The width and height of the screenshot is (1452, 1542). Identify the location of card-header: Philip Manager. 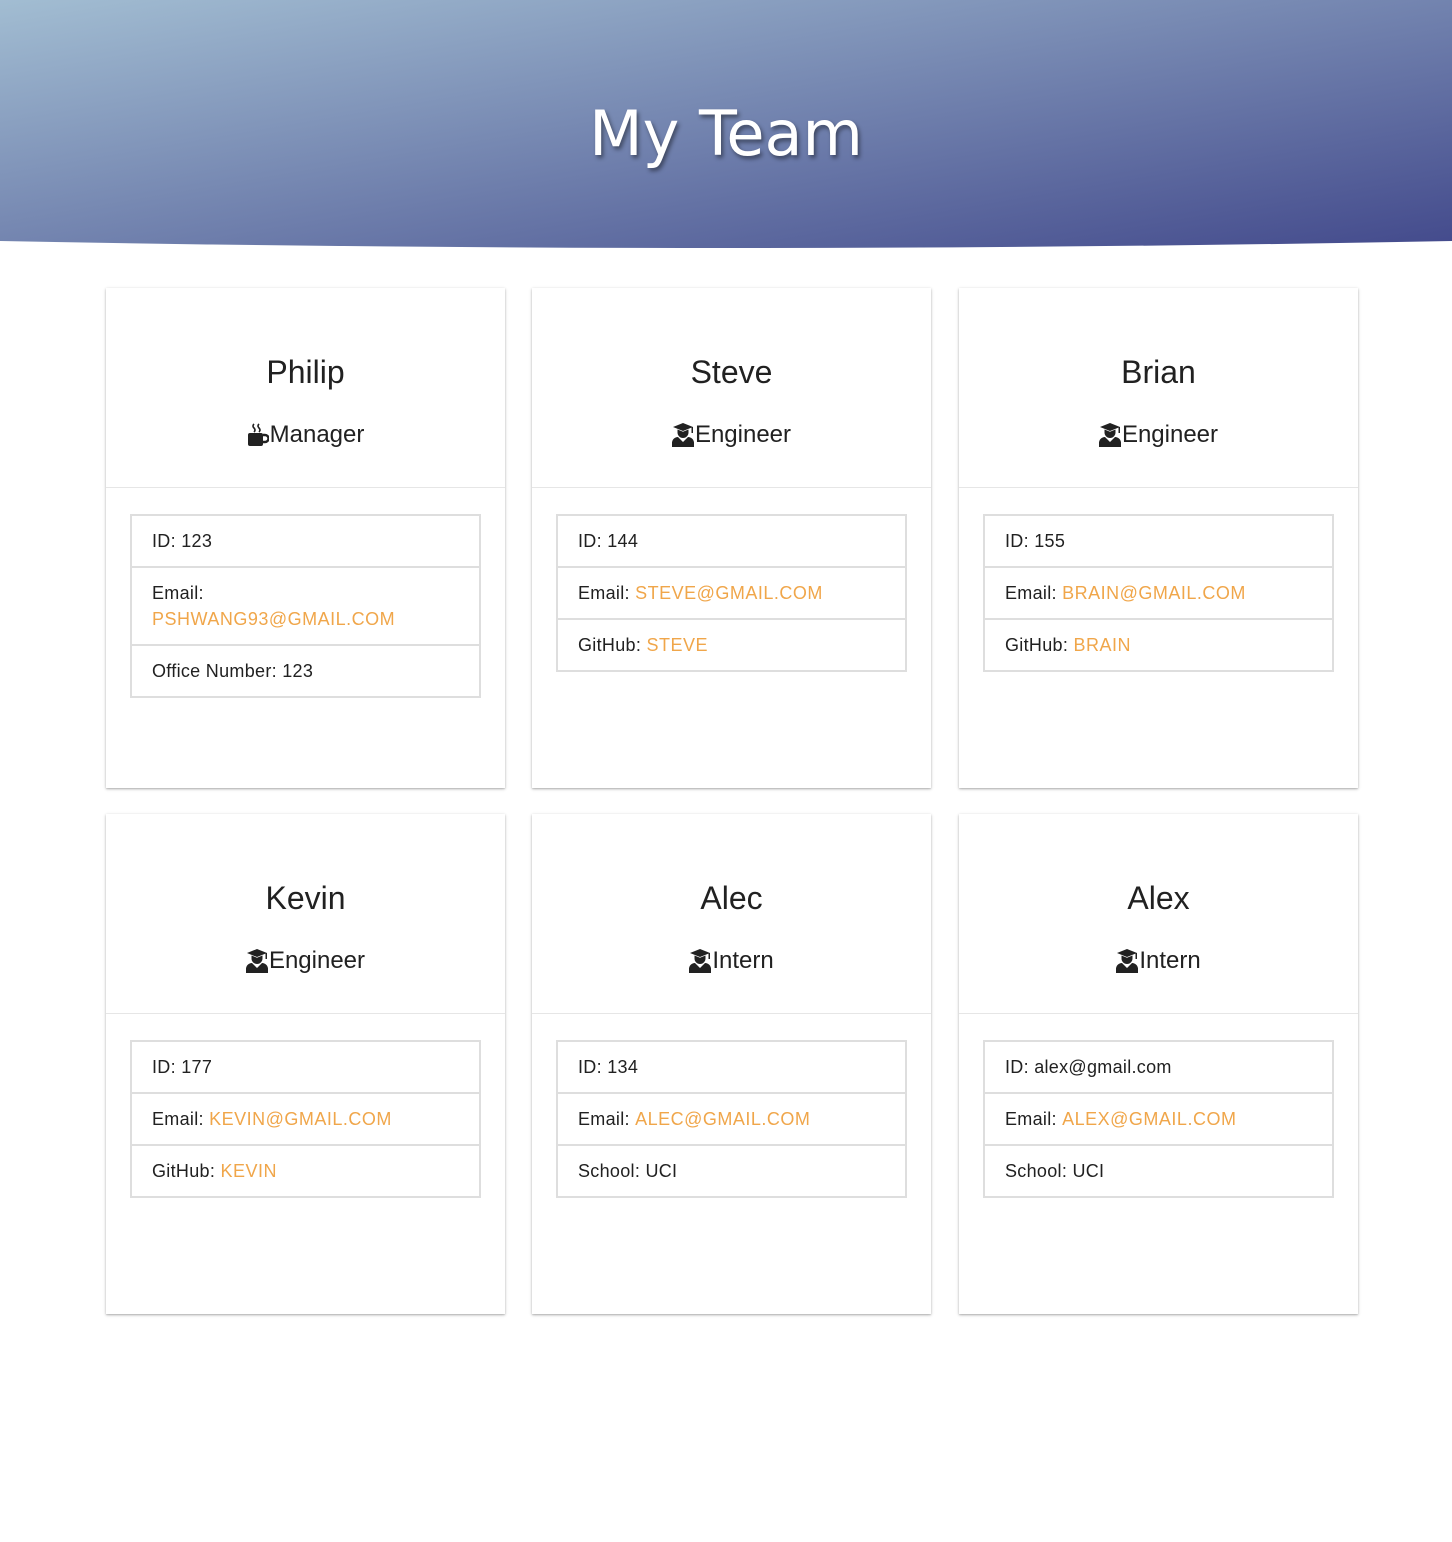
(305, 388).